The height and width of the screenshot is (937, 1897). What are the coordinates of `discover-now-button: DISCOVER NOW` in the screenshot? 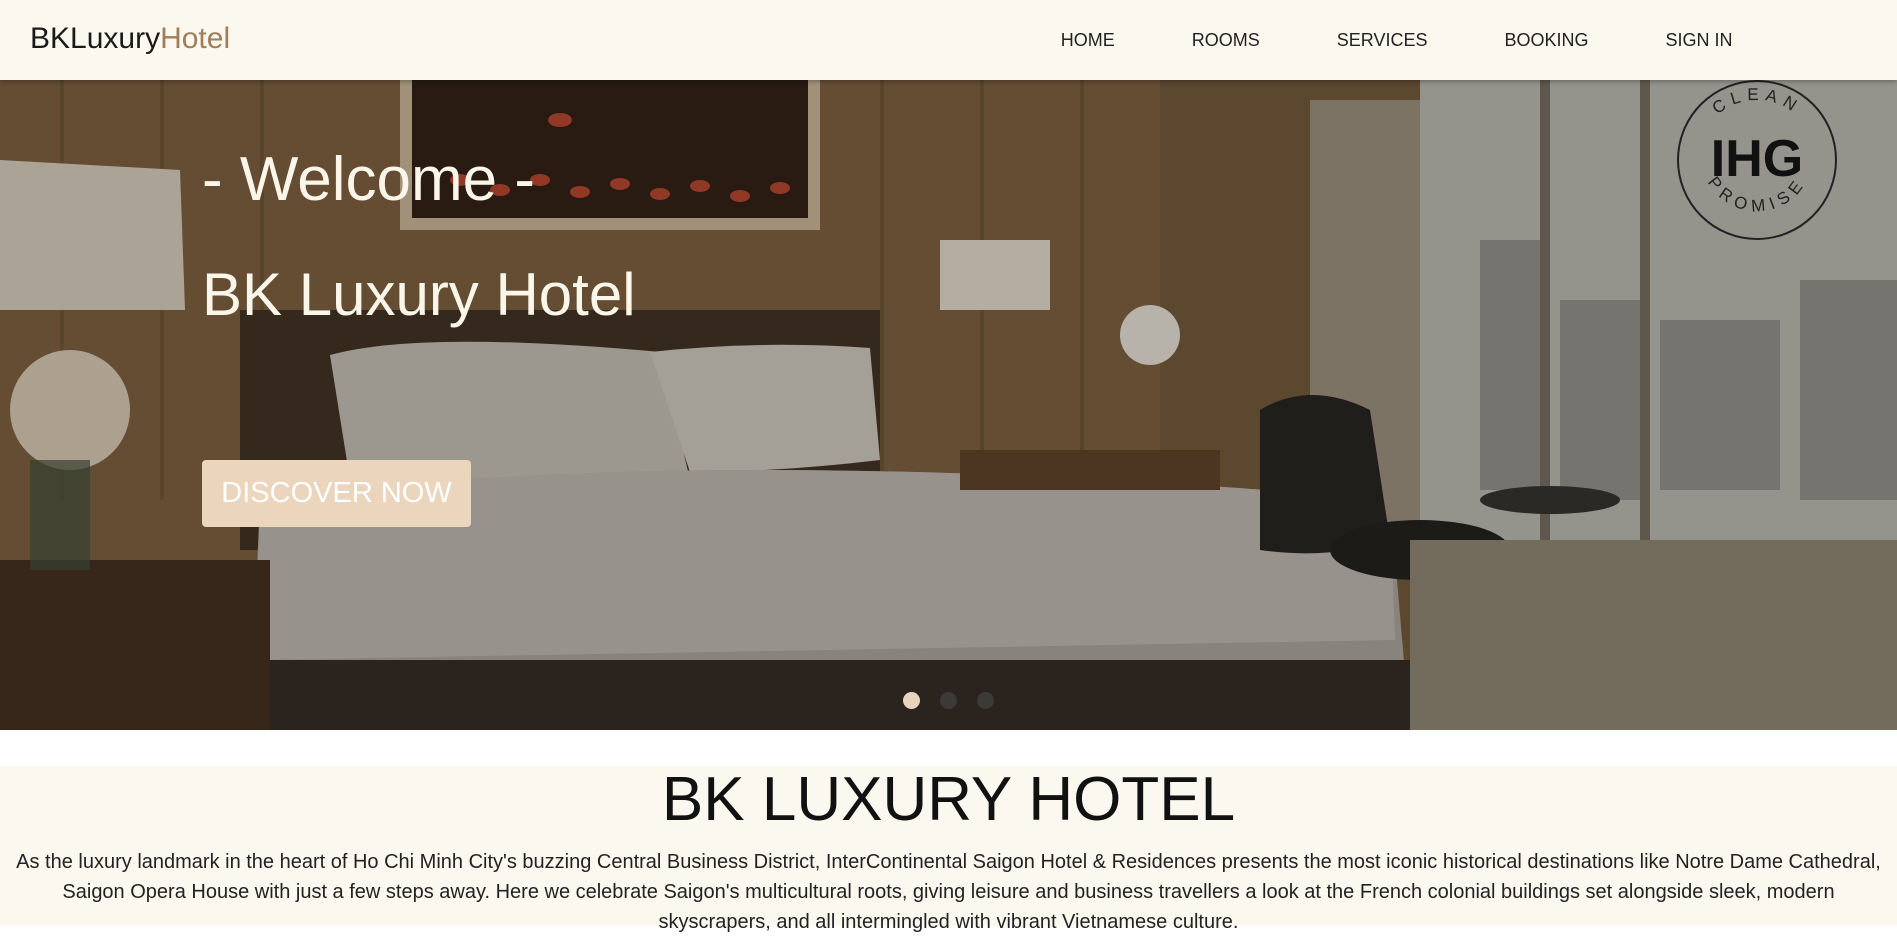 It's located at (336, 493).